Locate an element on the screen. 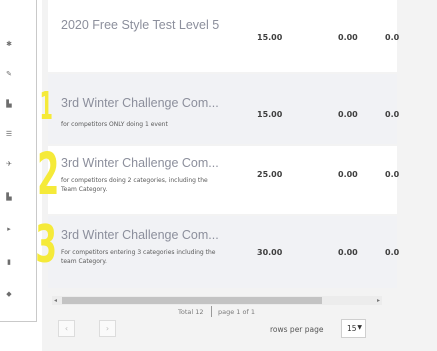  rail-icon-1: ✱ is located at coordinates (9, 44).